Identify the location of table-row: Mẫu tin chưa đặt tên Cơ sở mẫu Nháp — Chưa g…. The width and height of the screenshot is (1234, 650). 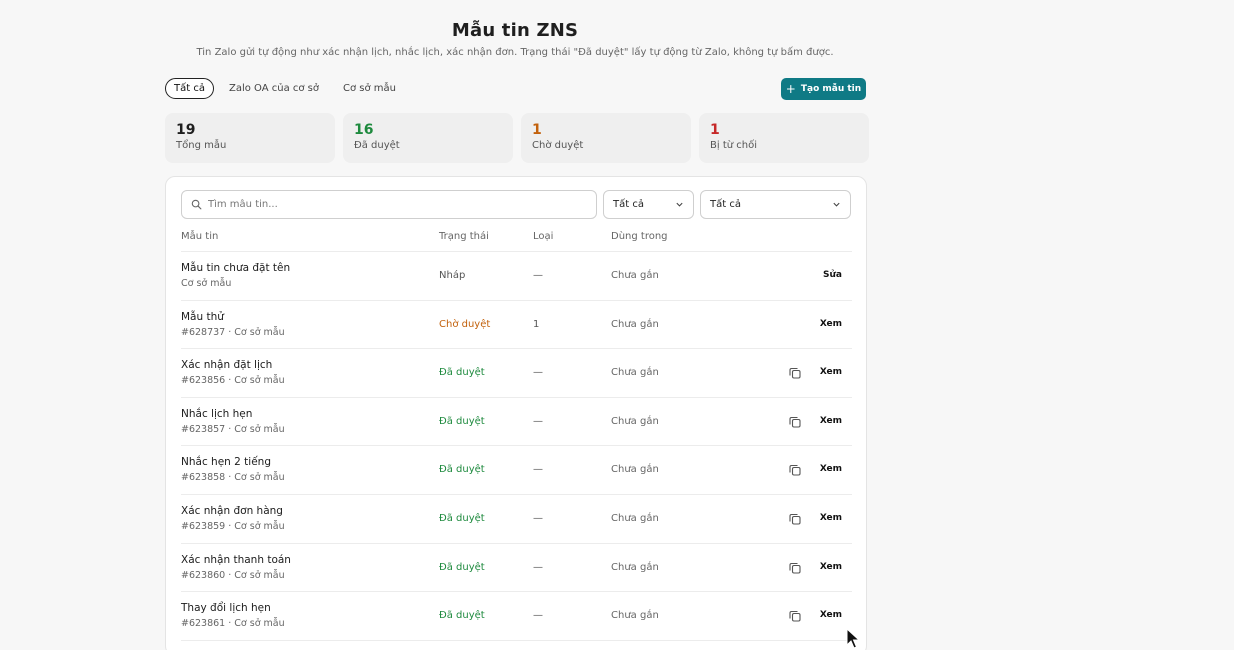
(516, 276).